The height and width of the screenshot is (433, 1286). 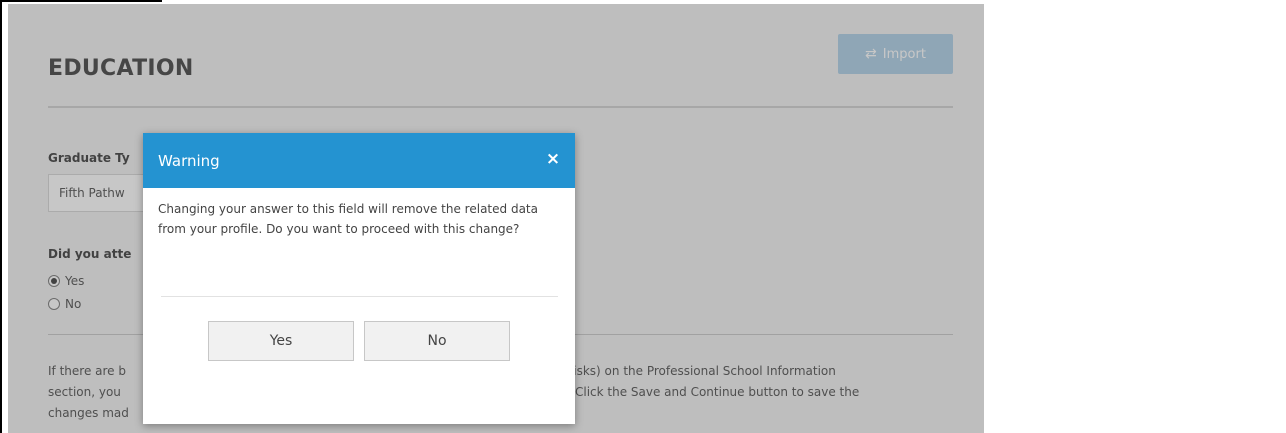 What do you see at coordinates (81, 1) in the screenshot?
I see `window-top-tab-line` at bounding box center [81, 1].